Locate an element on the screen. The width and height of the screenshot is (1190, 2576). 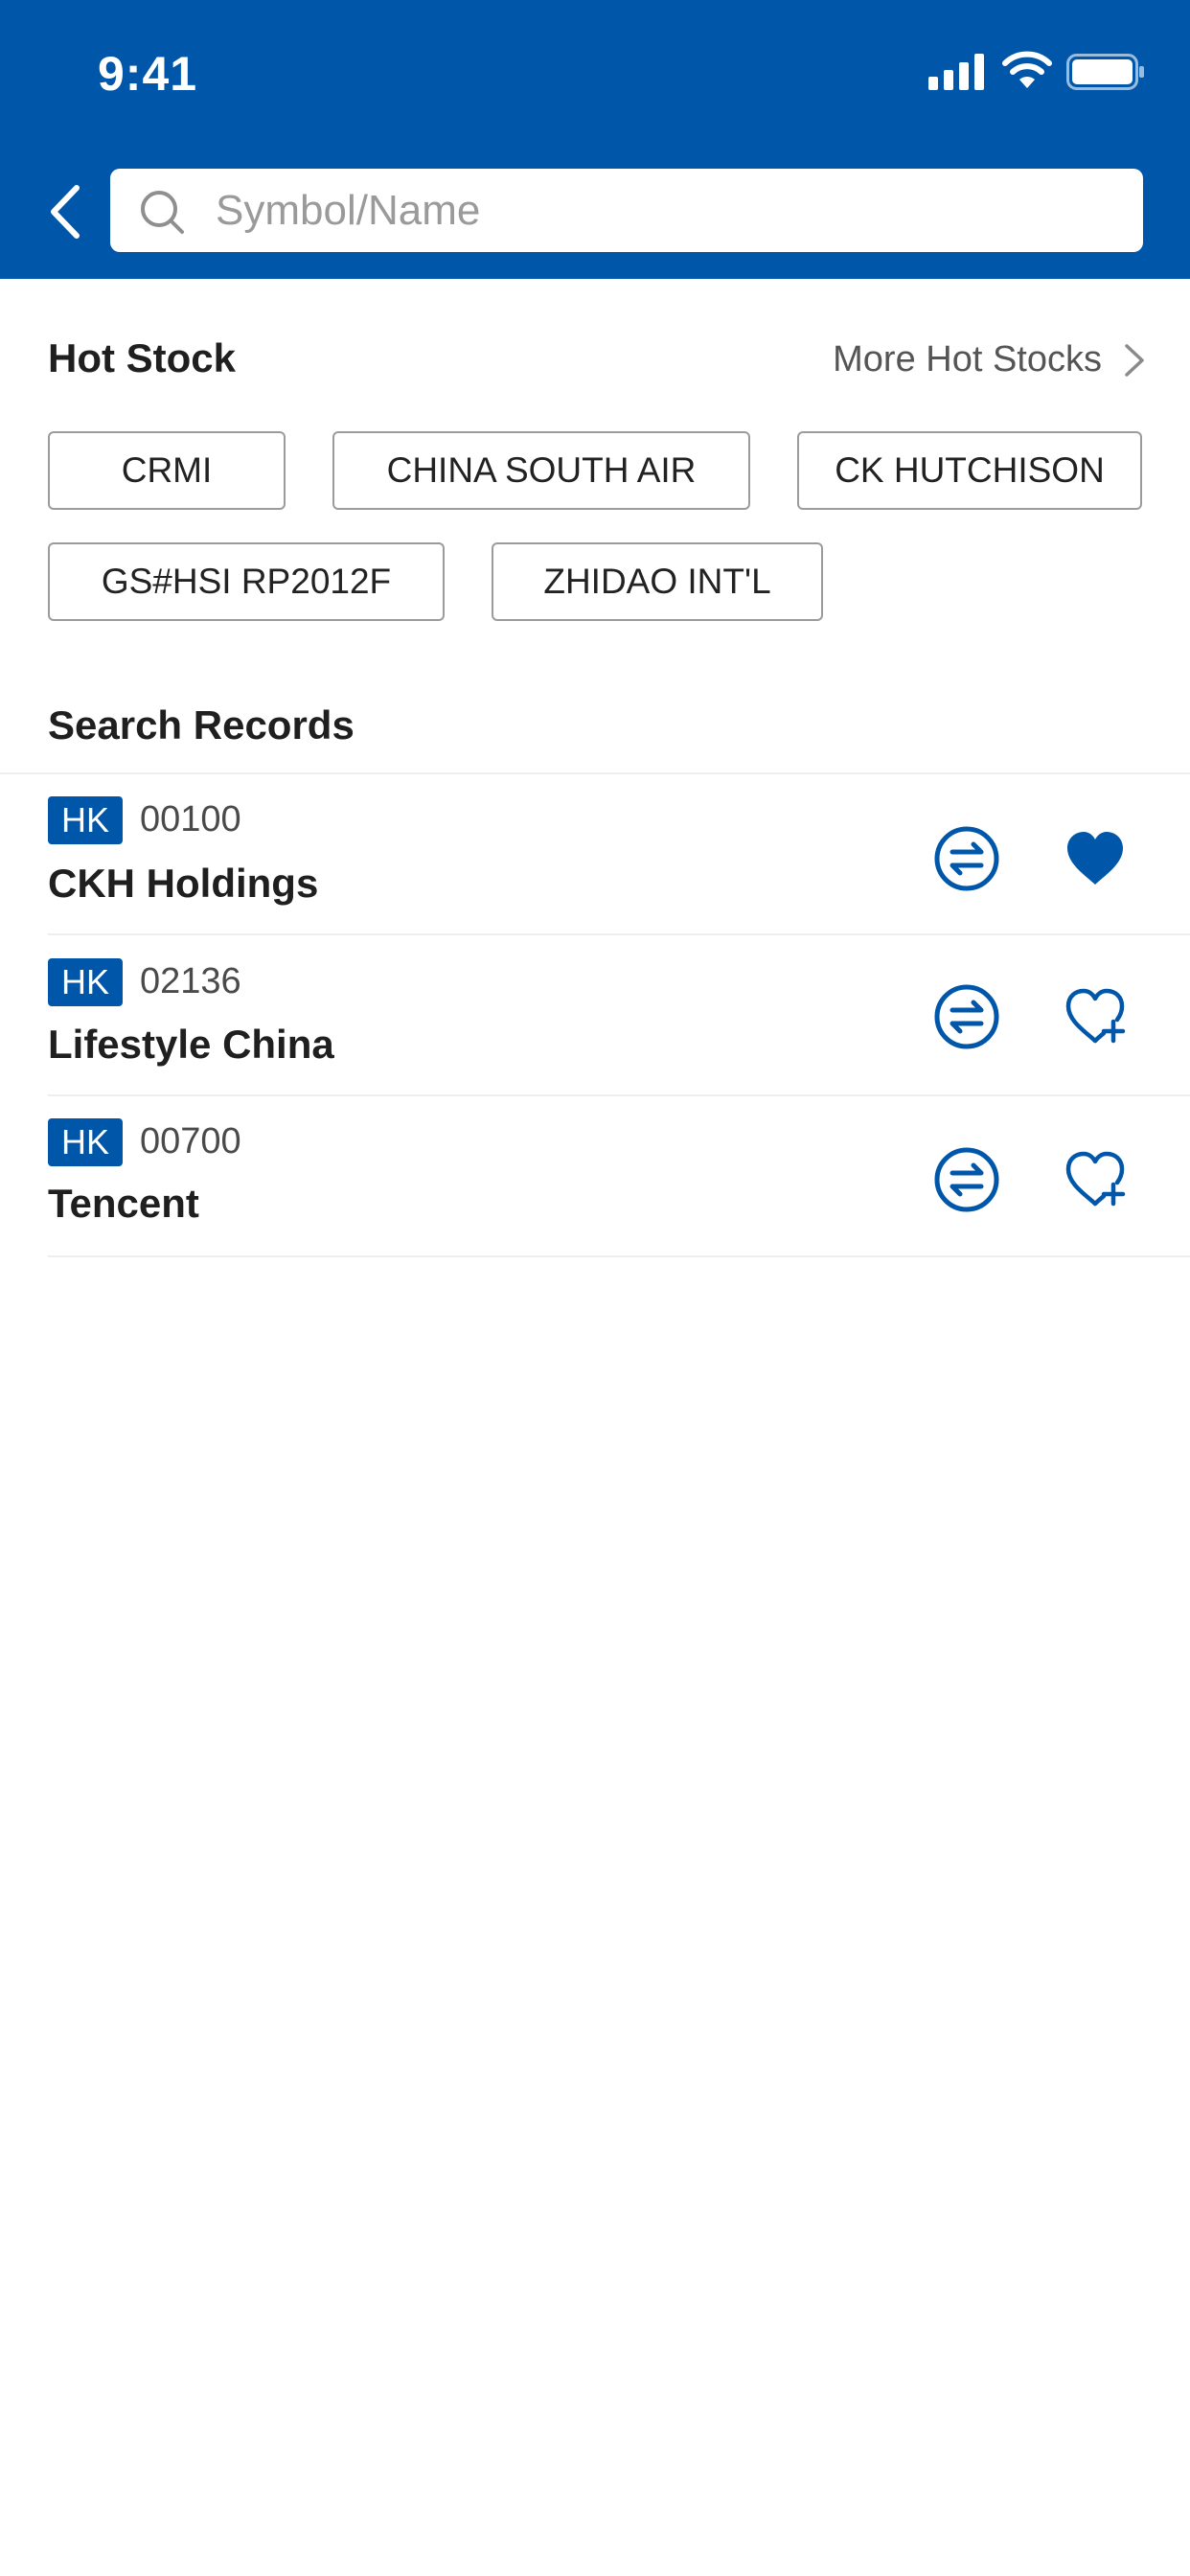
chevron-right-icon is located at coordinates (1134, 360).